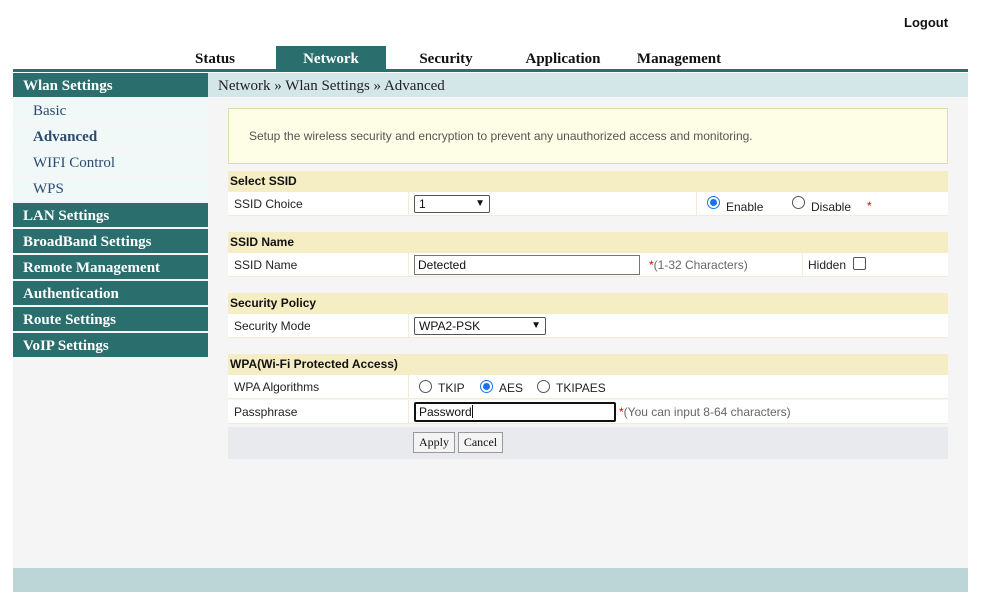 The width and height of the screenshot is (981, 601). I want to click on passphrase-hint-text: (You can input 8-64 characters), so click(707, 412).